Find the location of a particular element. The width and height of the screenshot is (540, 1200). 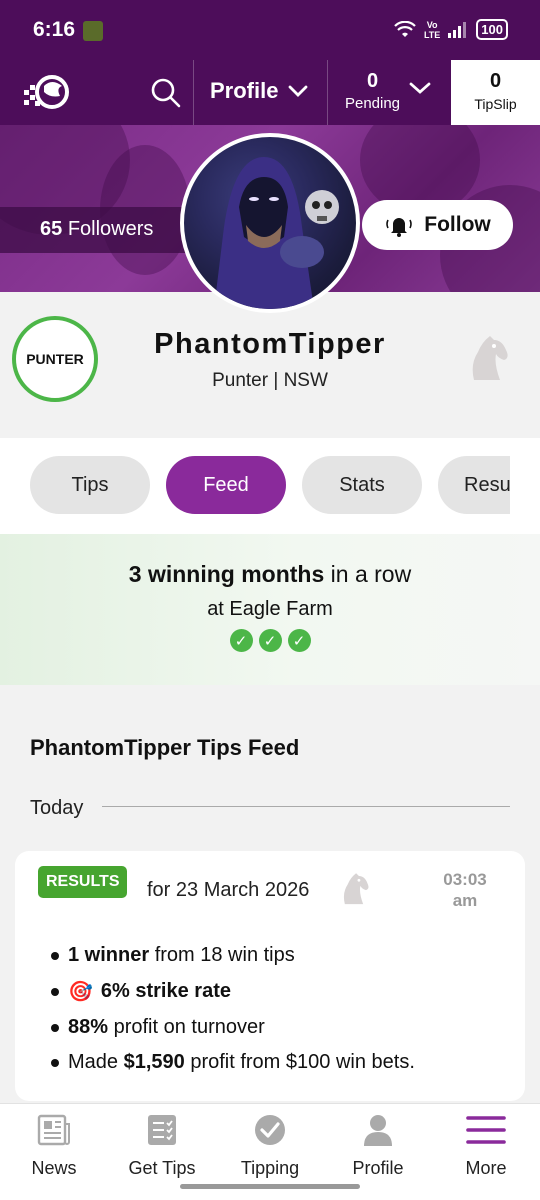

tipslip-button: 0 TipSlip is located at coordinates (495, 92).